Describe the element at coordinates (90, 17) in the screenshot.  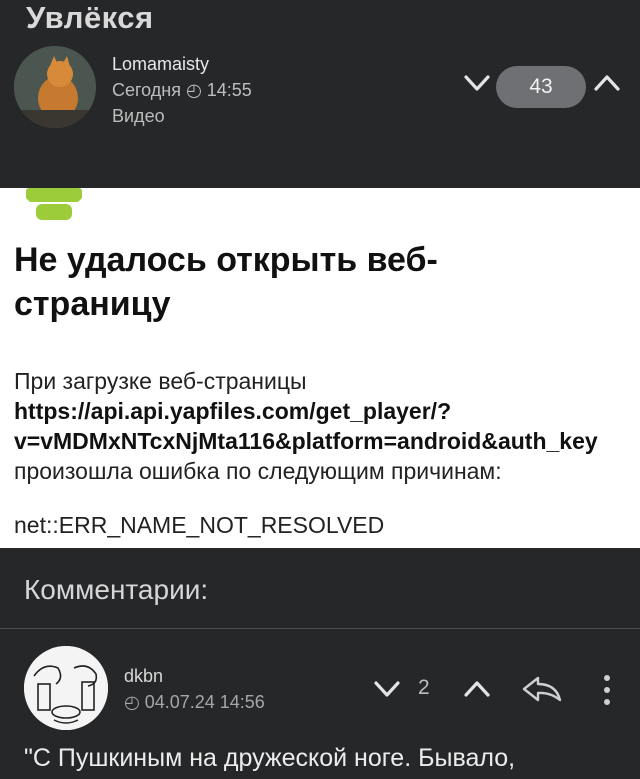
I see `post-title: Увлёкся` at that location.